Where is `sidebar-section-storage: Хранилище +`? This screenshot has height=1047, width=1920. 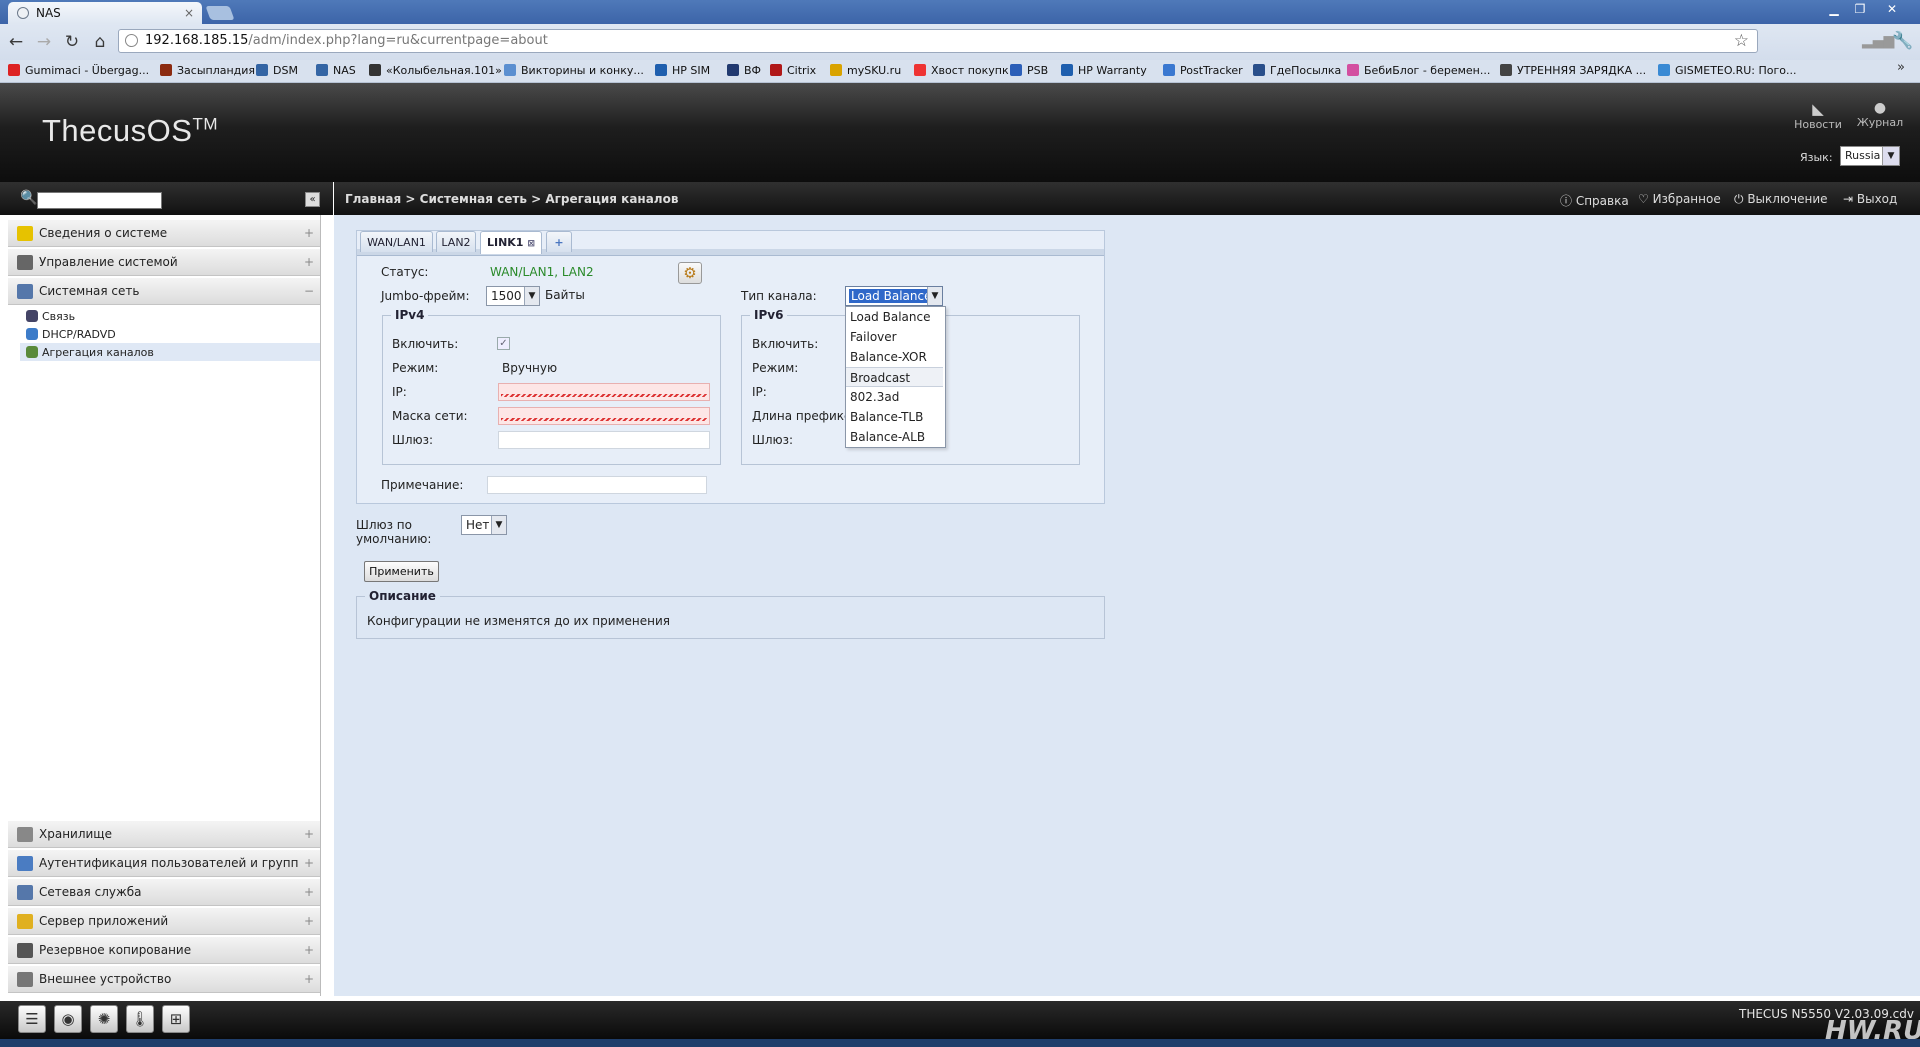
sidebar-section-storage: Хранилище + is located at coordinates (164, 834).